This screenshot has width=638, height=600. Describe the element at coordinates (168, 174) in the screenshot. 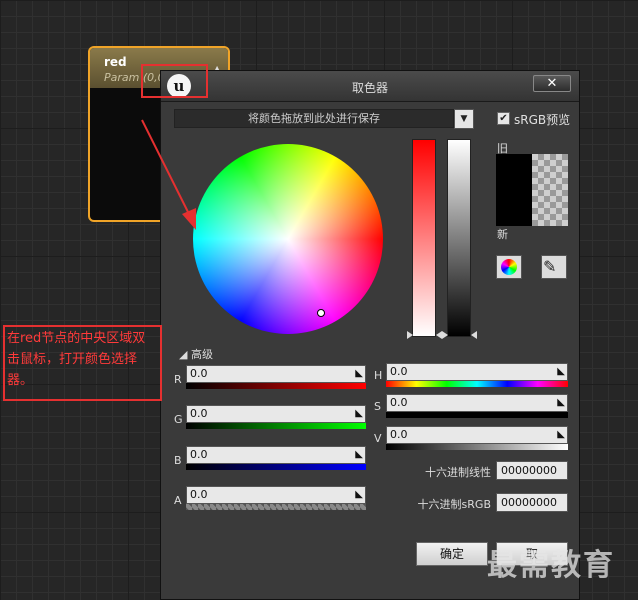

I see `annotation-arrow` at that location.